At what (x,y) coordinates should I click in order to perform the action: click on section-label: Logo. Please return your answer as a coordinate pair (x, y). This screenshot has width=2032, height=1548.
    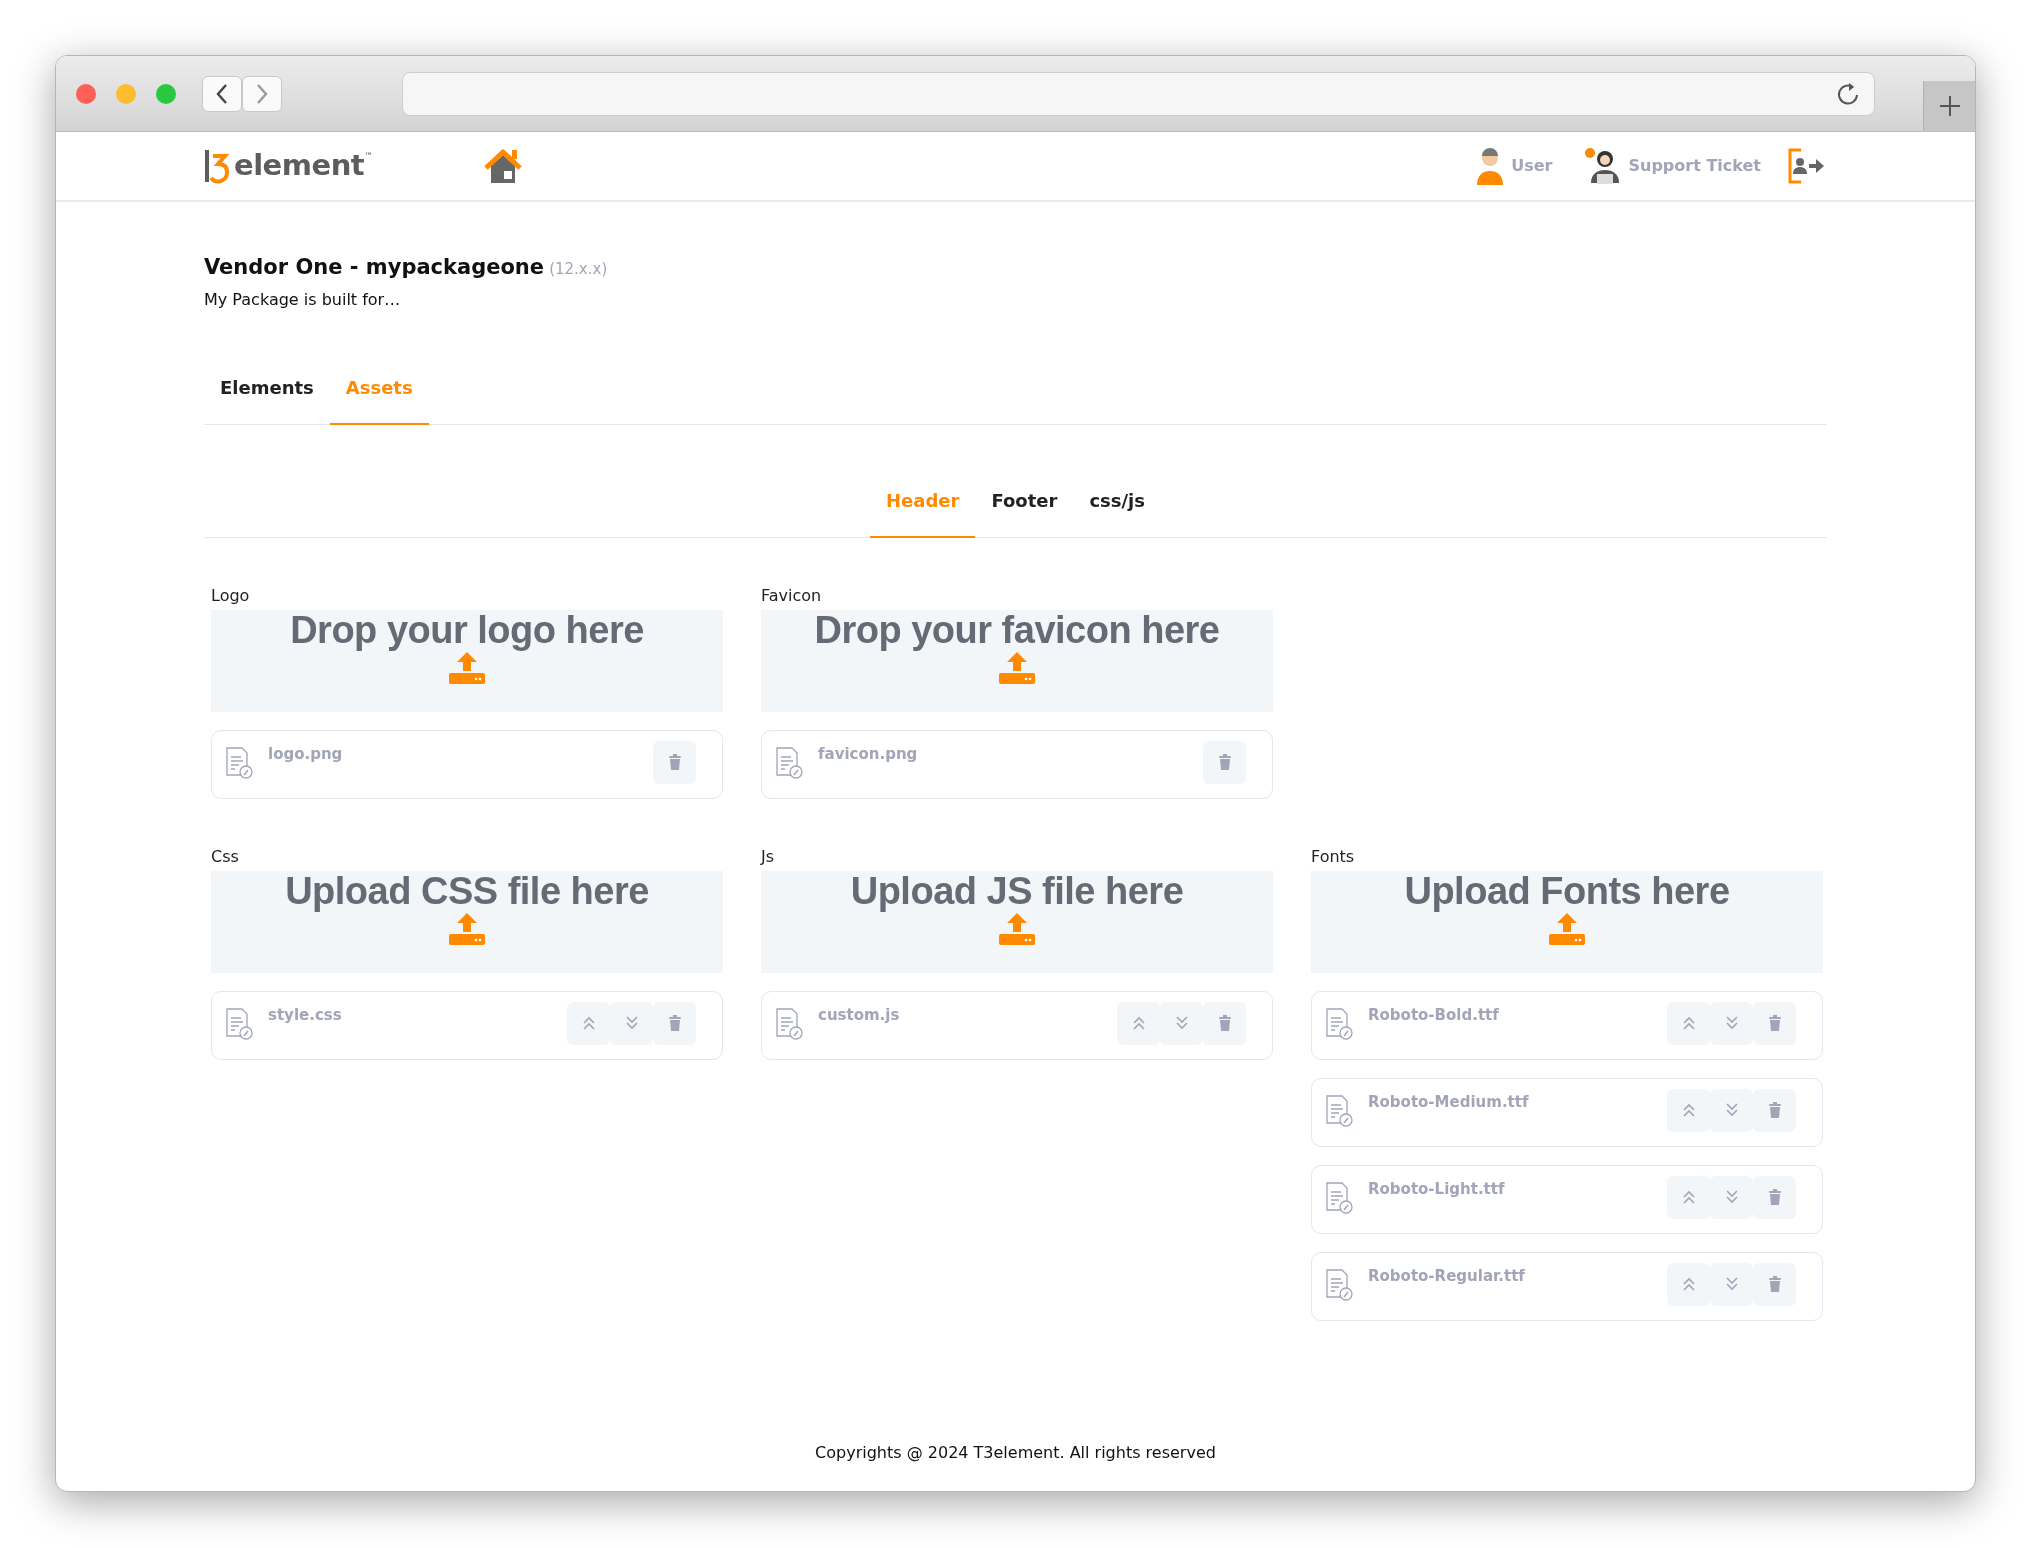
    Looking at the image, I should click on (231, 595).